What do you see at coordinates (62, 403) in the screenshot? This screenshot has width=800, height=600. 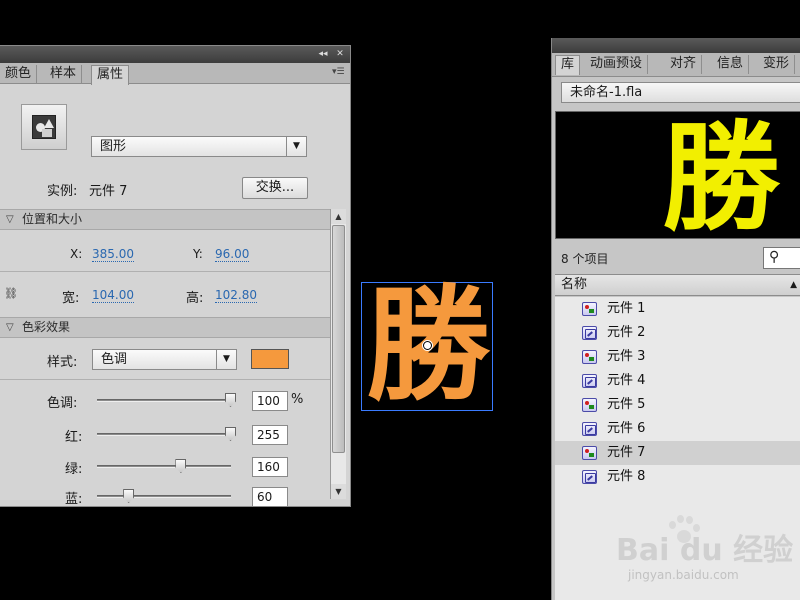 I see `slider-label: 色调:` at bounding box center [62, 403].